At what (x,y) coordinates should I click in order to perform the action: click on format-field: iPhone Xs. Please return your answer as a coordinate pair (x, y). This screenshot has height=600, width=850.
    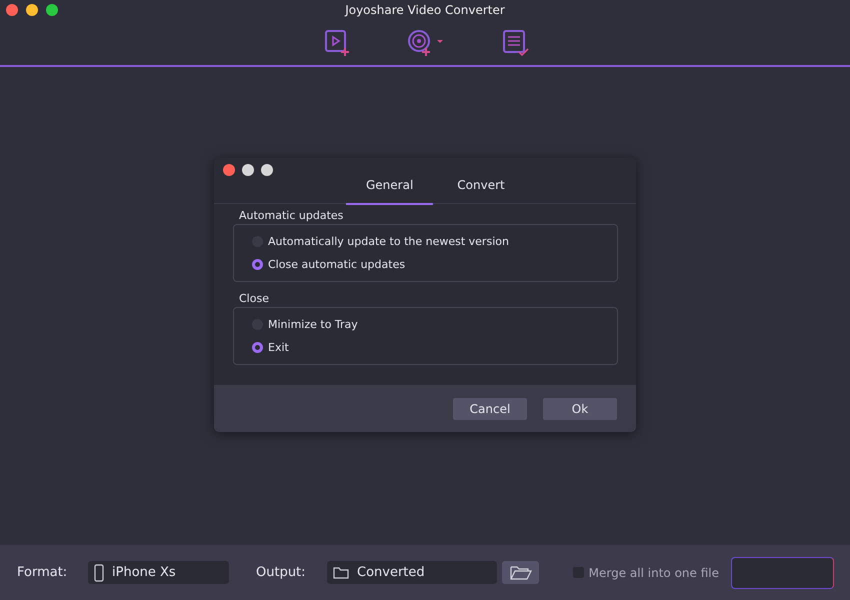
    Looking at the image, I should click on (158, 572).